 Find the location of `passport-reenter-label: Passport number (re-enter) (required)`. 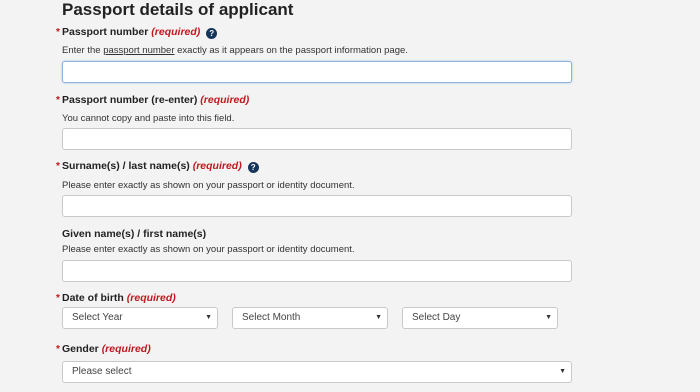

passport-reenter-label: Passport number (re-enter) (required) is located at coordinates (156, 100).